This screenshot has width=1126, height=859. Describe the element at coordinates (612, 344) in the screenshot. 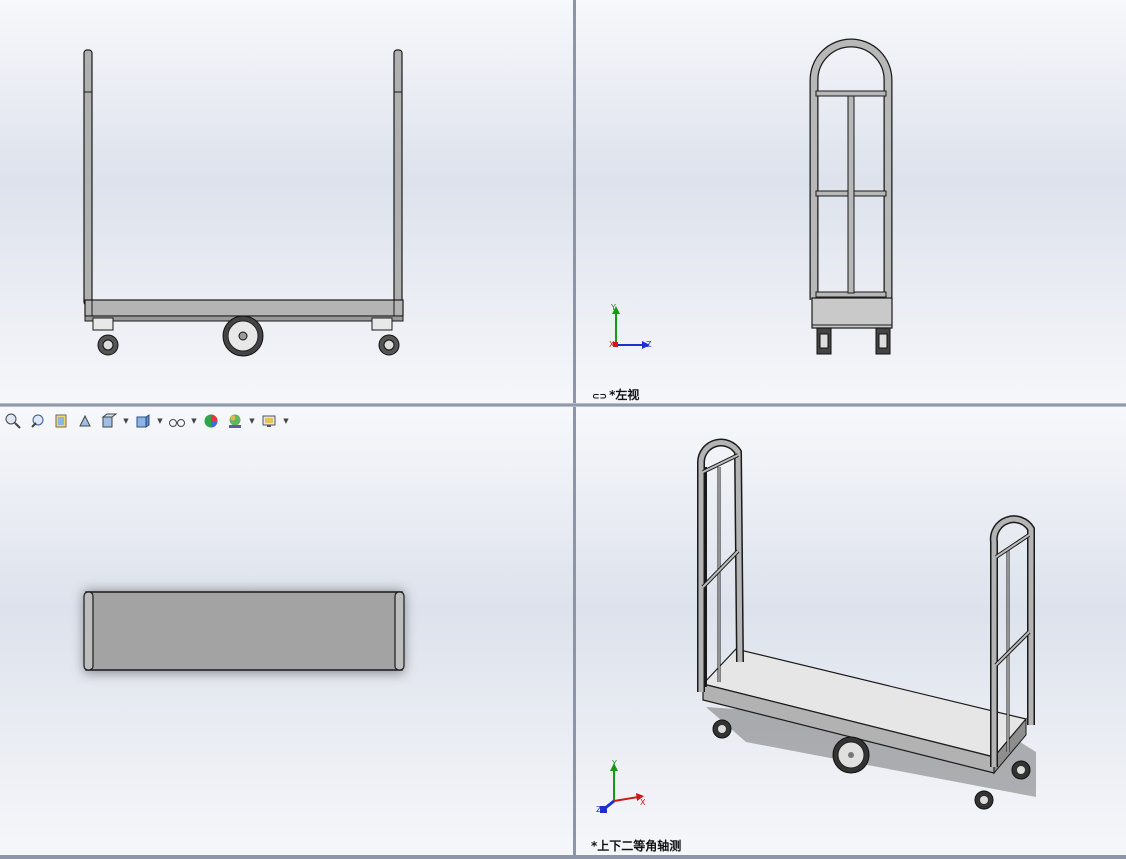

I see `triad-x-label: X` at that location.